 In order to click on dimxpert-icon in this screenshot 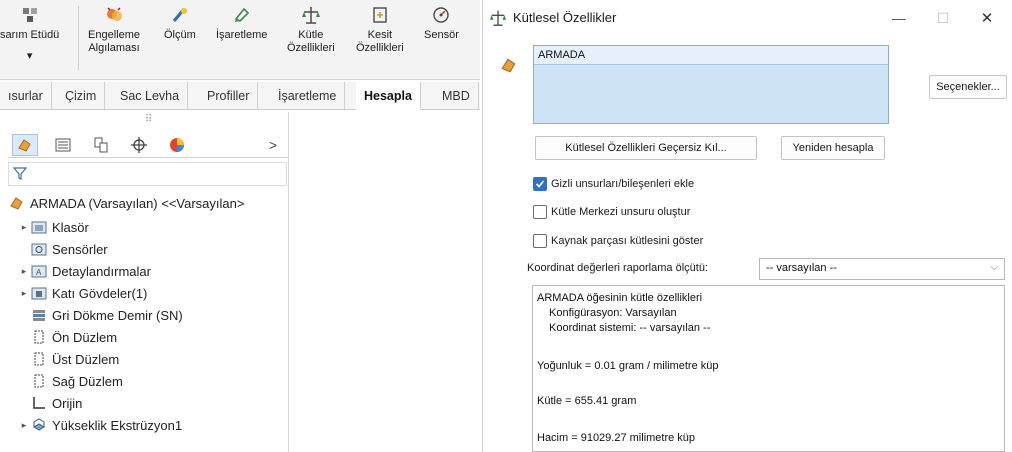, I will do `click(139, 145)`.